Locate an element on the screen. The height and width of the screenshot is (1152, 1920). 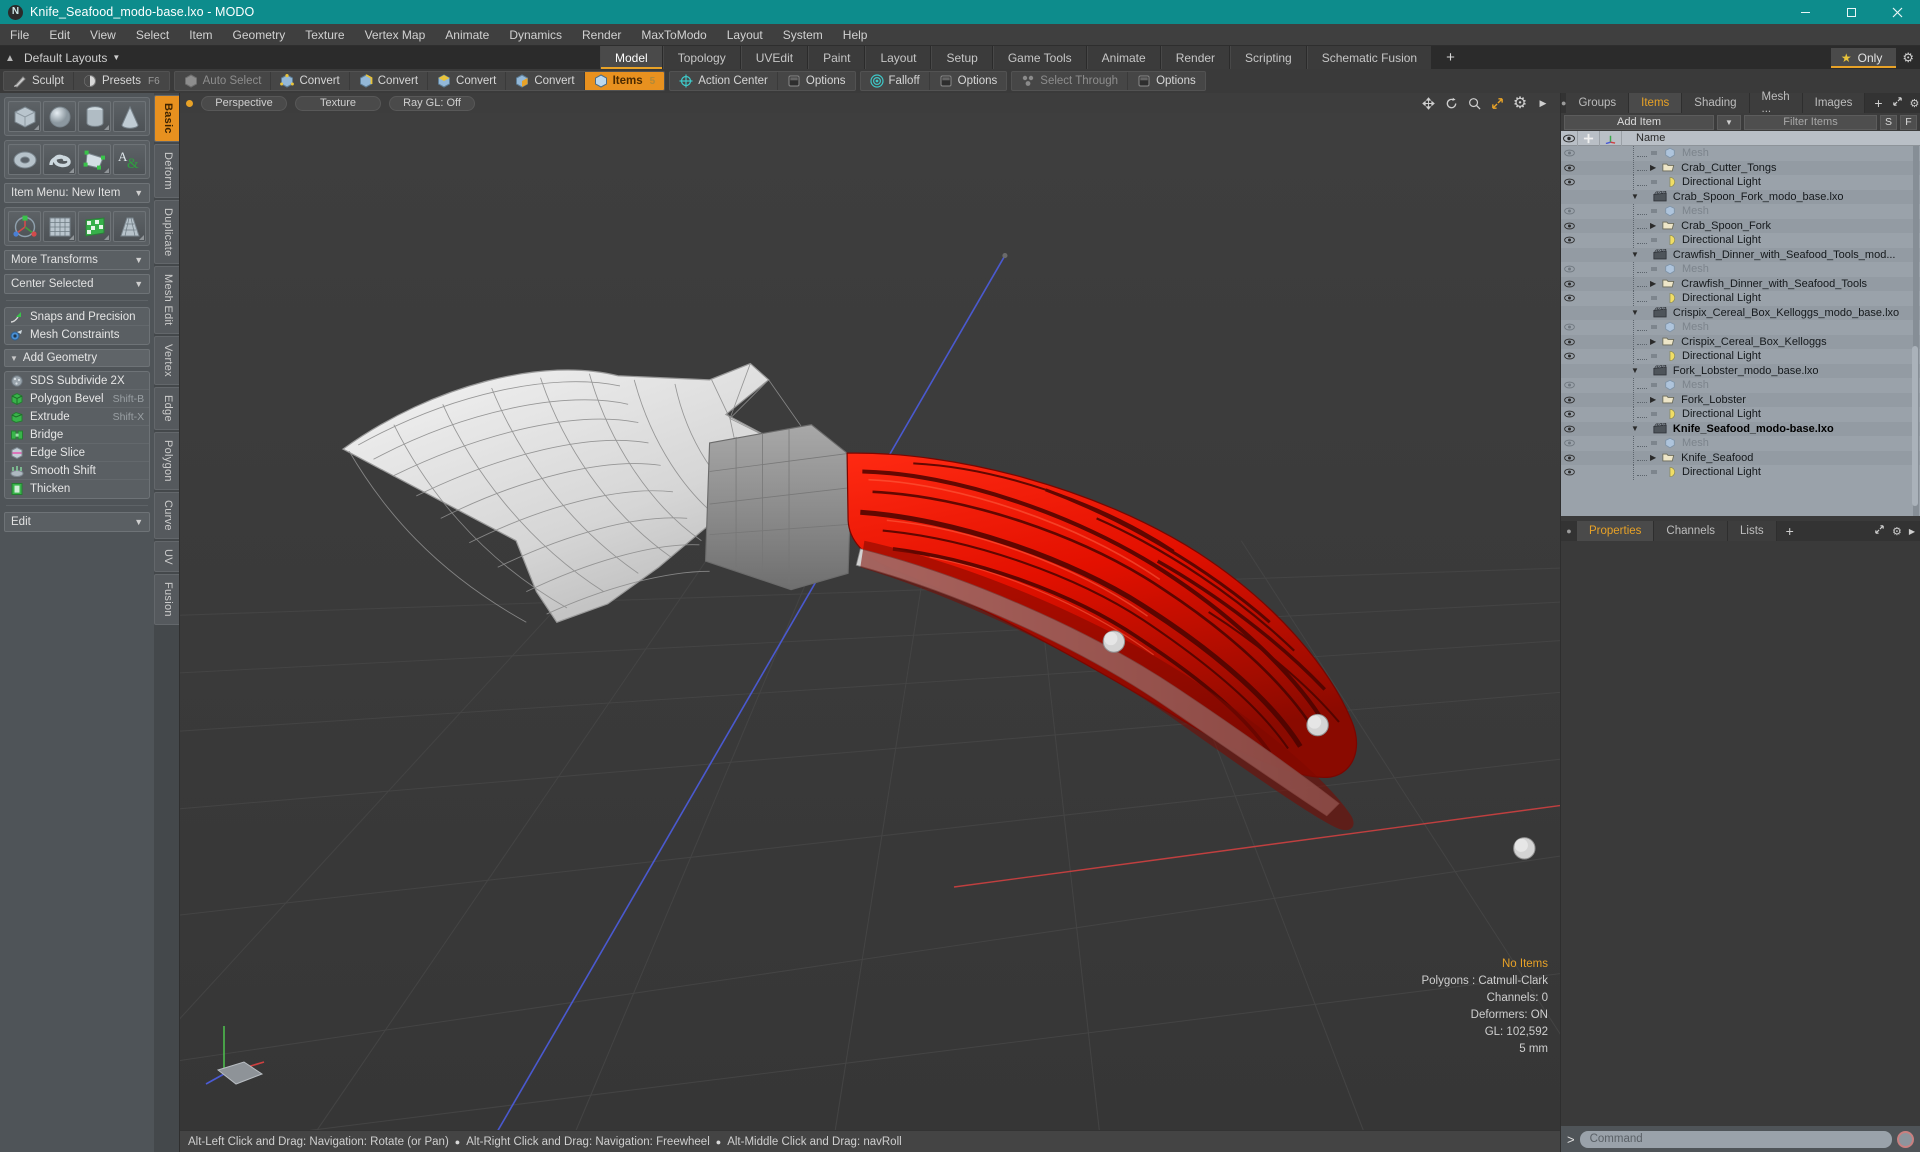
tab-topology: Topology is located at coordinates (701, 57).